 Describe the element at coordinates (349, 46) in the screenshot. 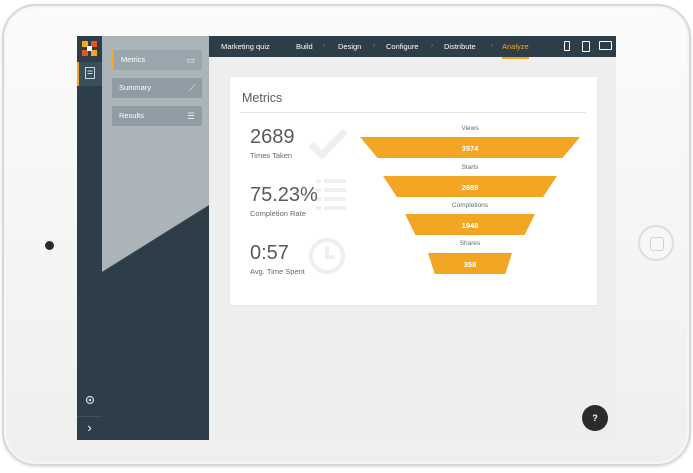

I see `tab-design: Design` at that location.